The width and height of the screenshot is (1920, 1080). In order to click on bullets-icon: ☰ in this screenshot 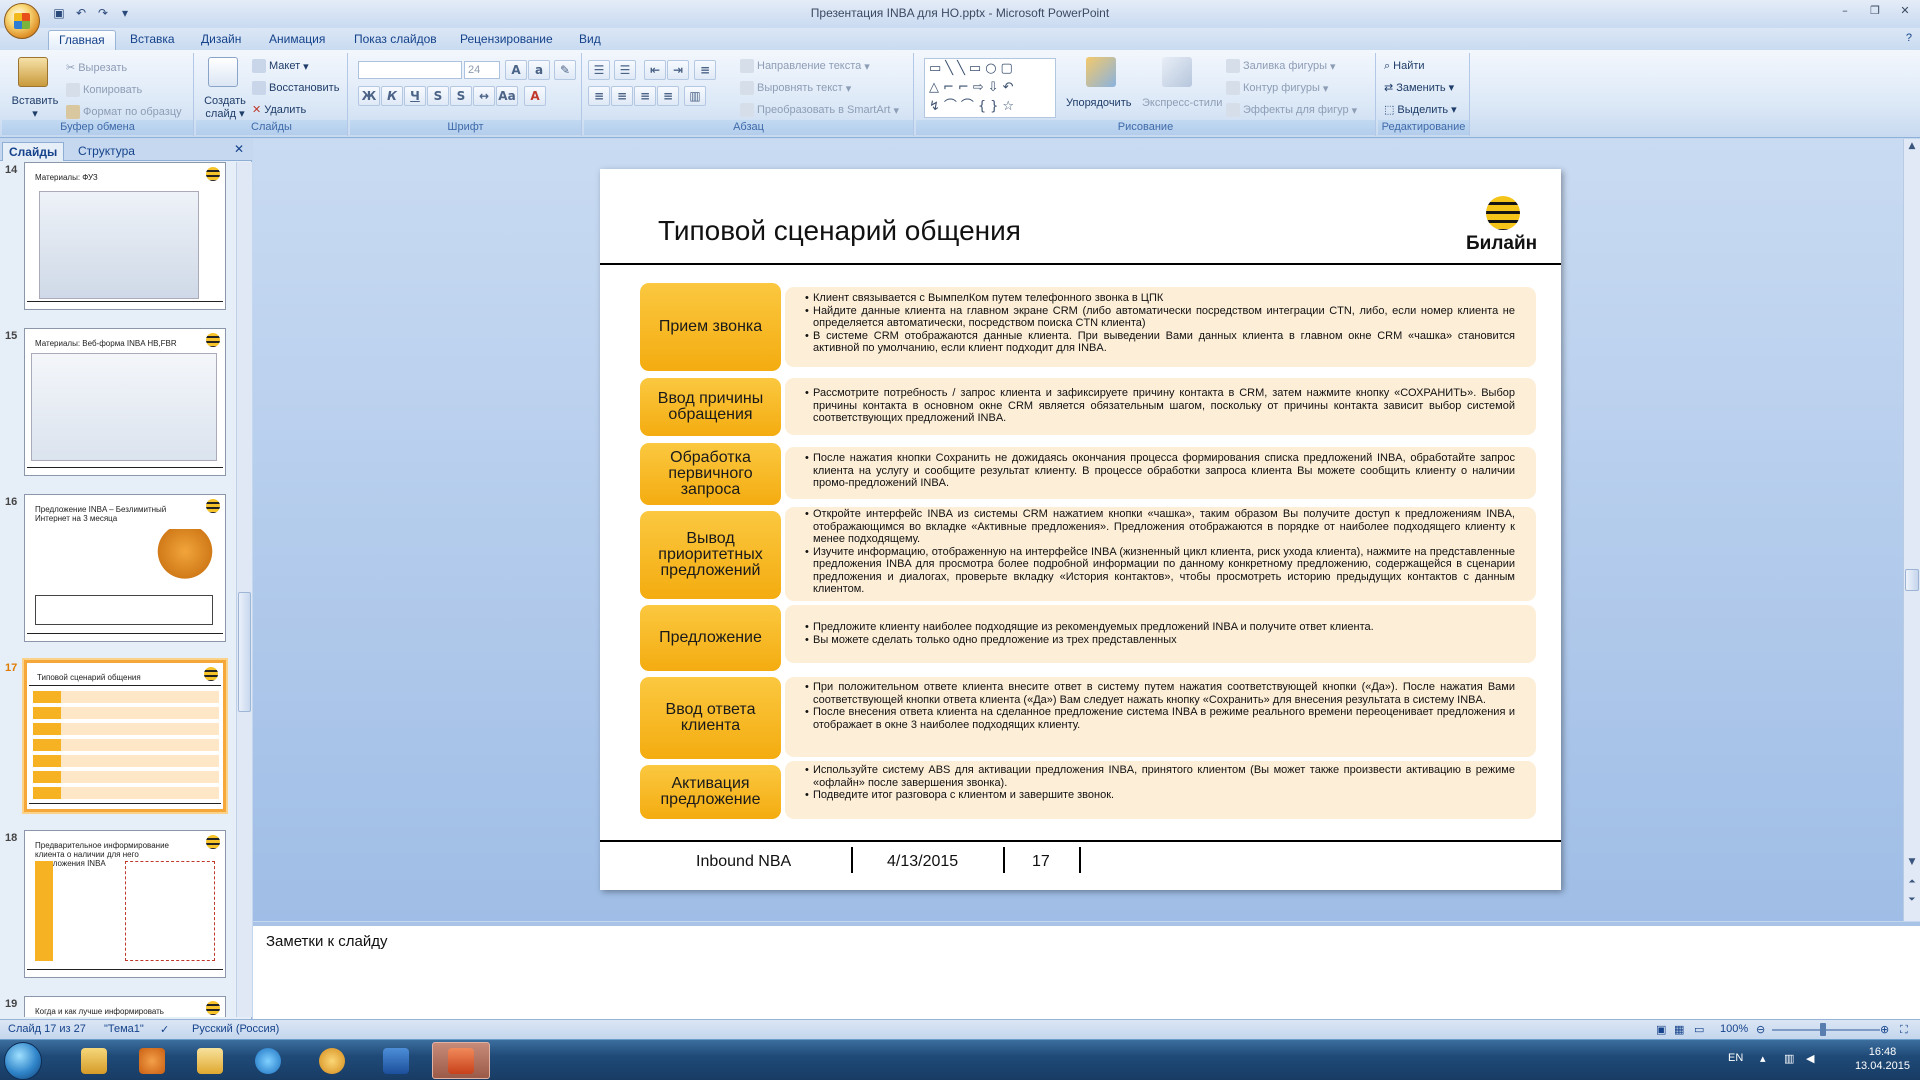, I will do `click(599, 70)`.